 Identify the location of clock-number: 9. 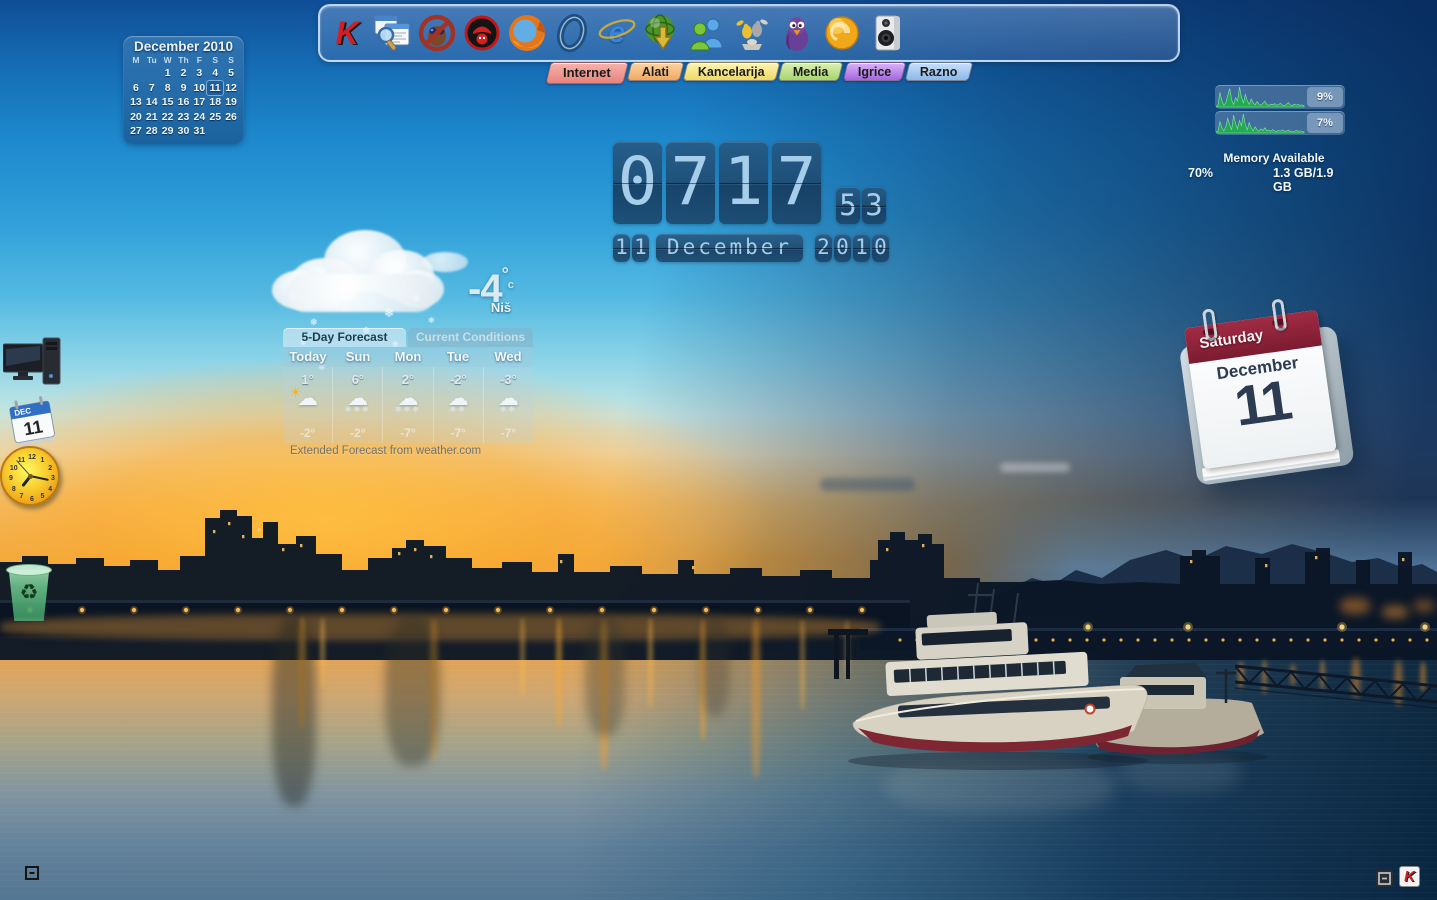
(11, 478).